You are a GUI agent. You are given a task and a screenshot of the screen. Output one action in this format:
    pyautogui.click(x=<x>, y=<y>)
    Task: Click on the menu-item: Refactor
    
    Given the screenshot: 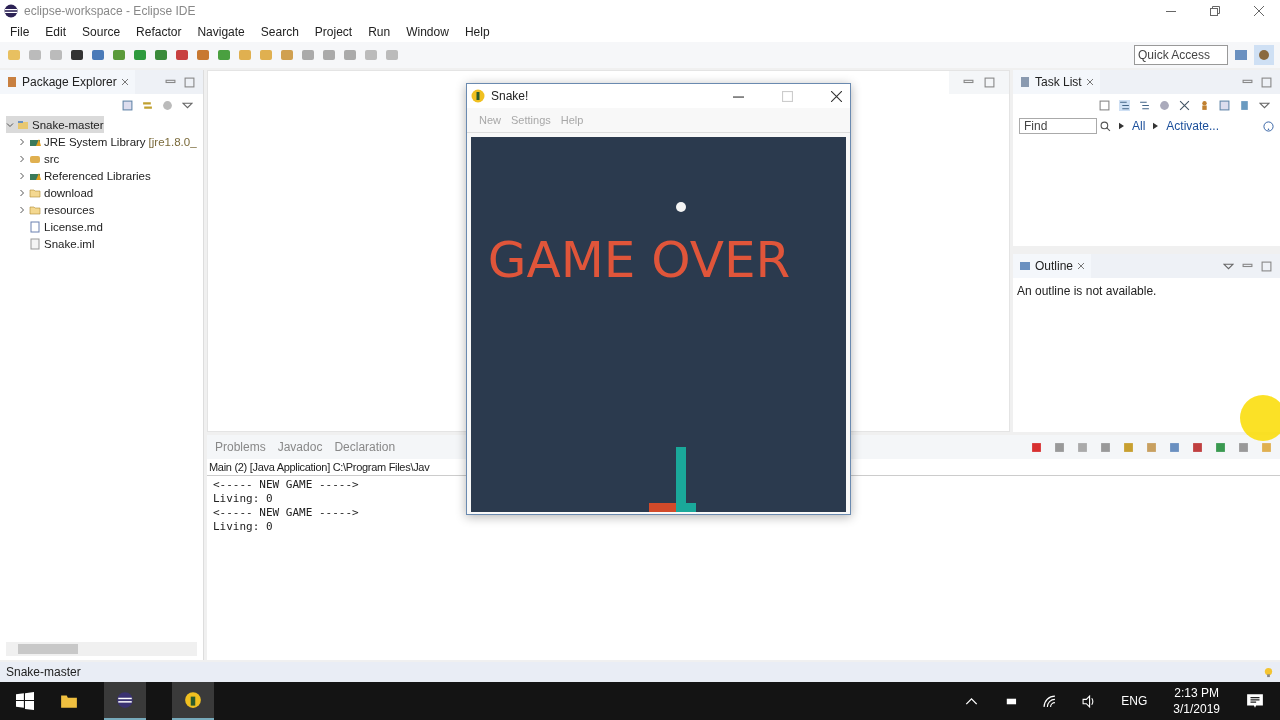 What is the action you would take?
    pyautogui.click(x=159, y=32)
    